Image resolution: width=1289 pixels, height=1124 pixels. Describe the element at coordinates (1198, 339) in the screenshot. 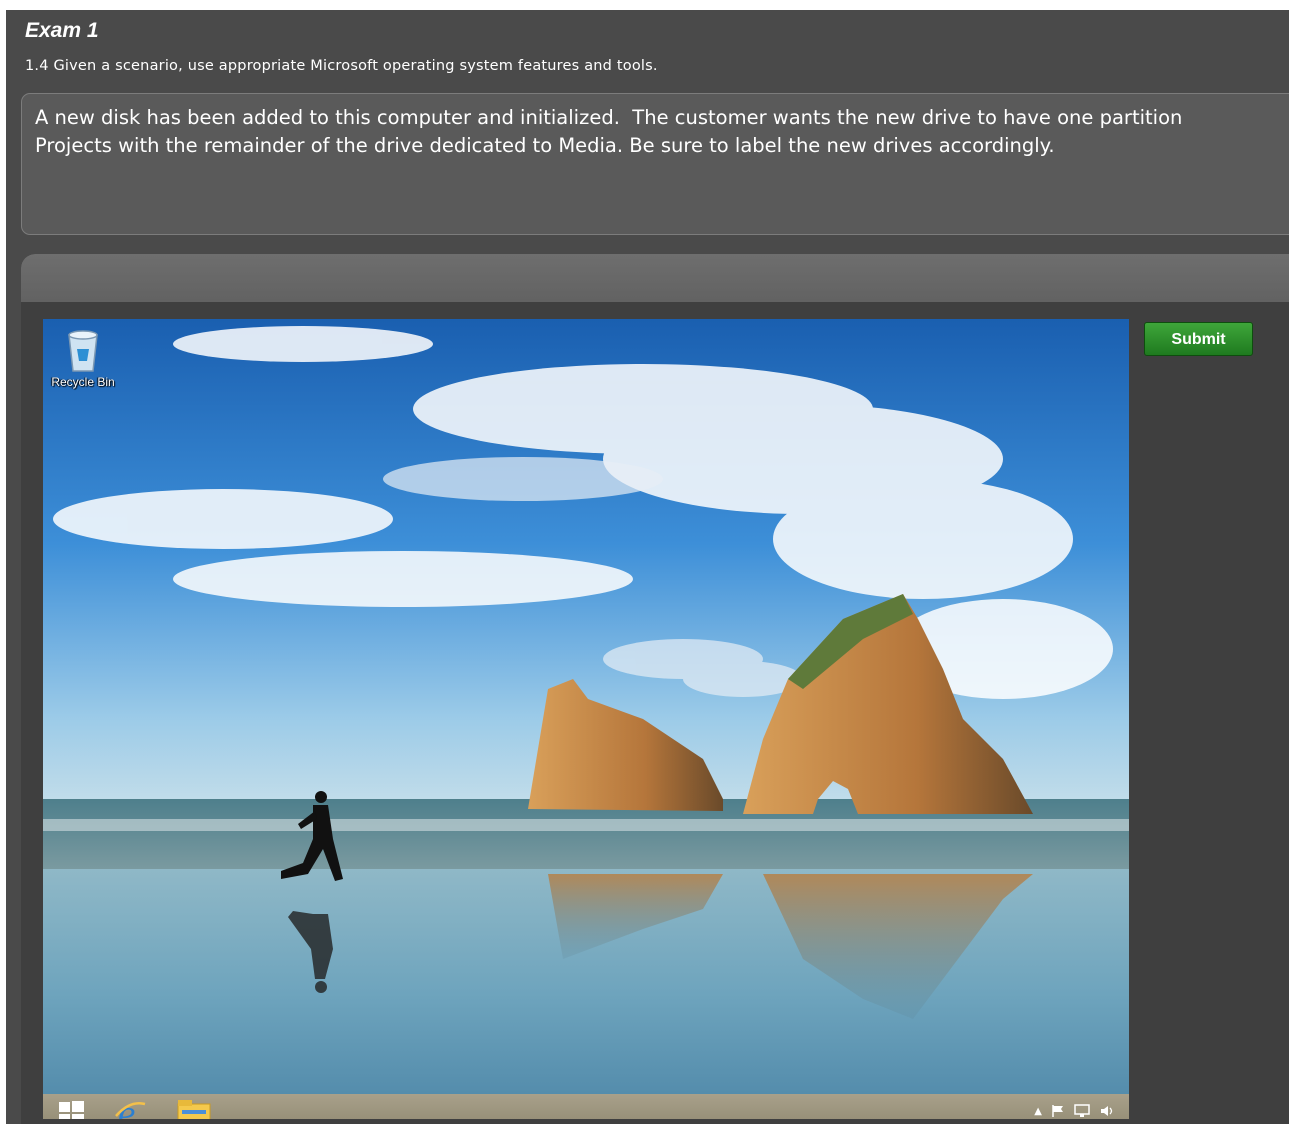

I see `submit-button: Submit` at that location.